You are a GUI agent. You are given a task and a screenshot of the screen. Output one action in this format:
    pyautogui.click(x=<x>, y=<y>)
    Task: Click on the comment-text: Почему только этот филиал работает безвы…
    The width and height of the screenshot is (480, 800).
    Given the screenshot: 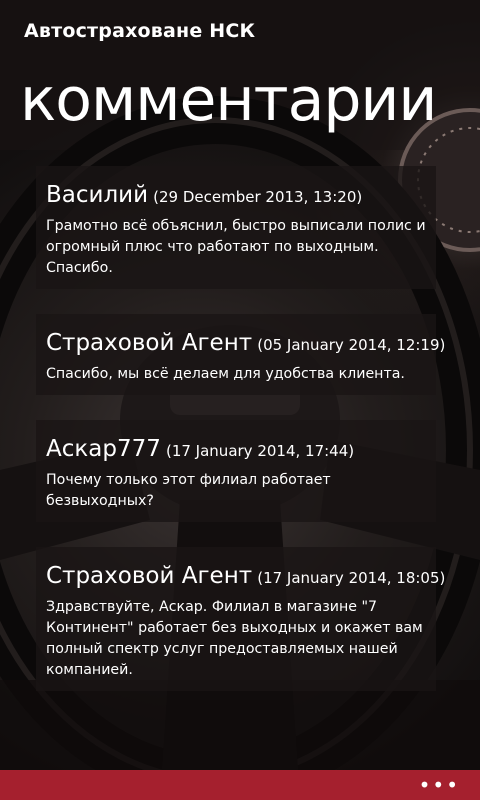 What is the action you would take?
    pyautogui.click(x=188, y=490)
    